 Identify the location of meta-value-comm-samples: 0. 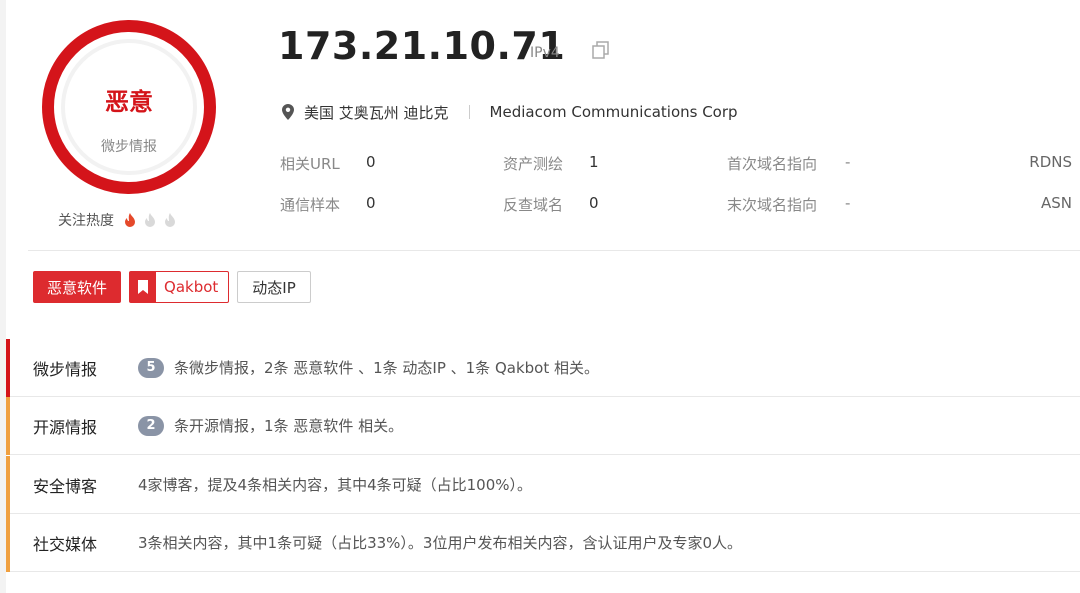
(371, 203).